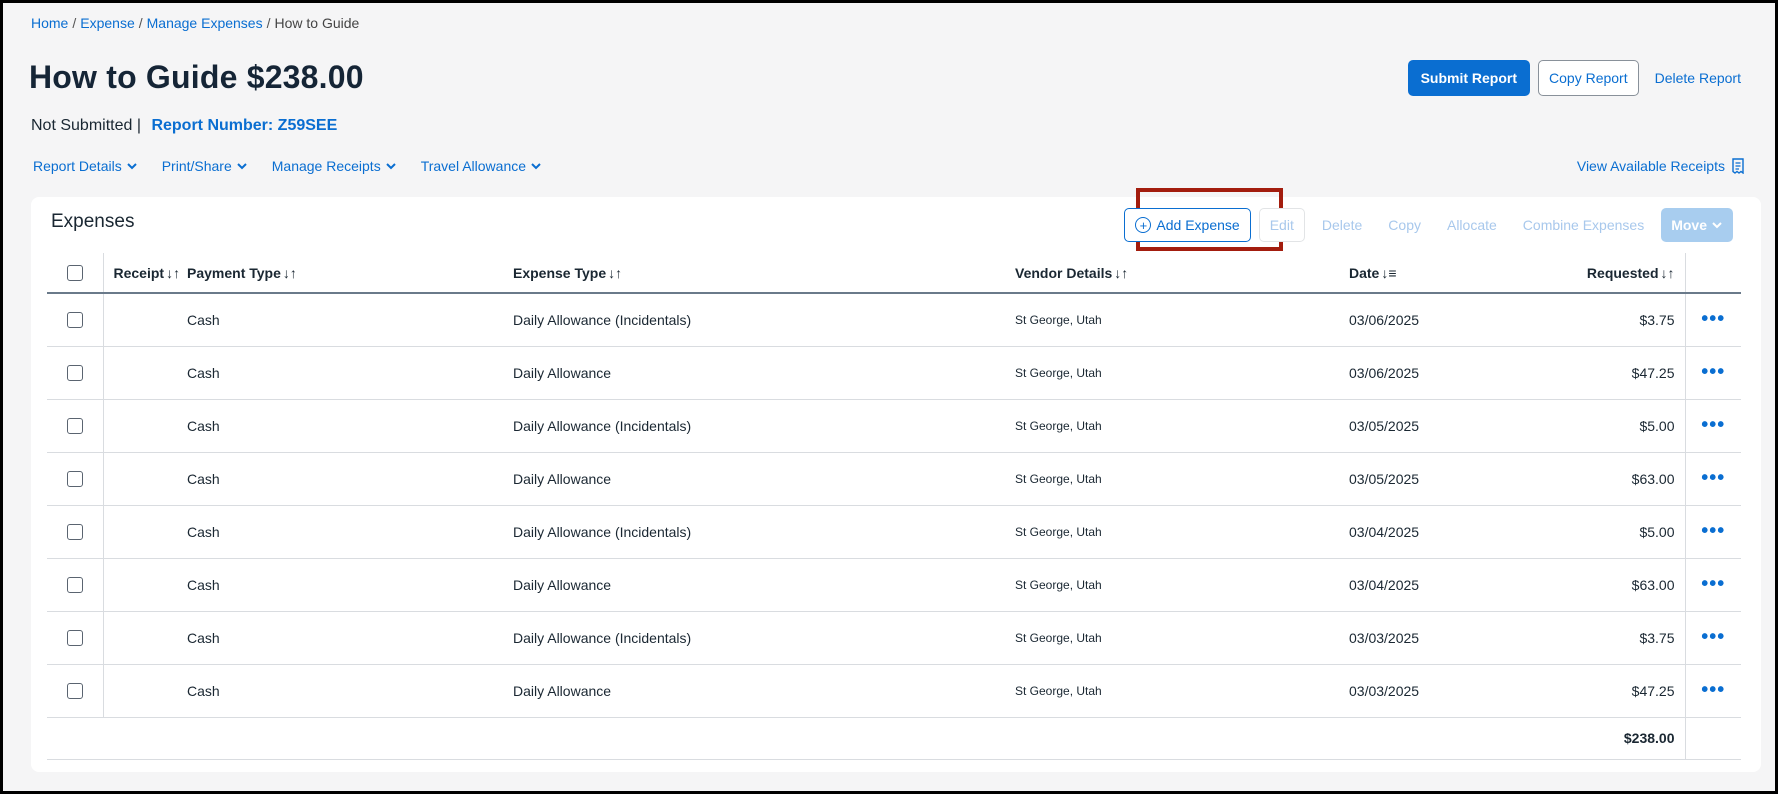 The width and height of the screenshot is (1778, 794). What do you see at coordinates (764, 273) in the screenshot?
I see `column-expense-type: Expense Type ↓↑` at bounding box center [764, 273].